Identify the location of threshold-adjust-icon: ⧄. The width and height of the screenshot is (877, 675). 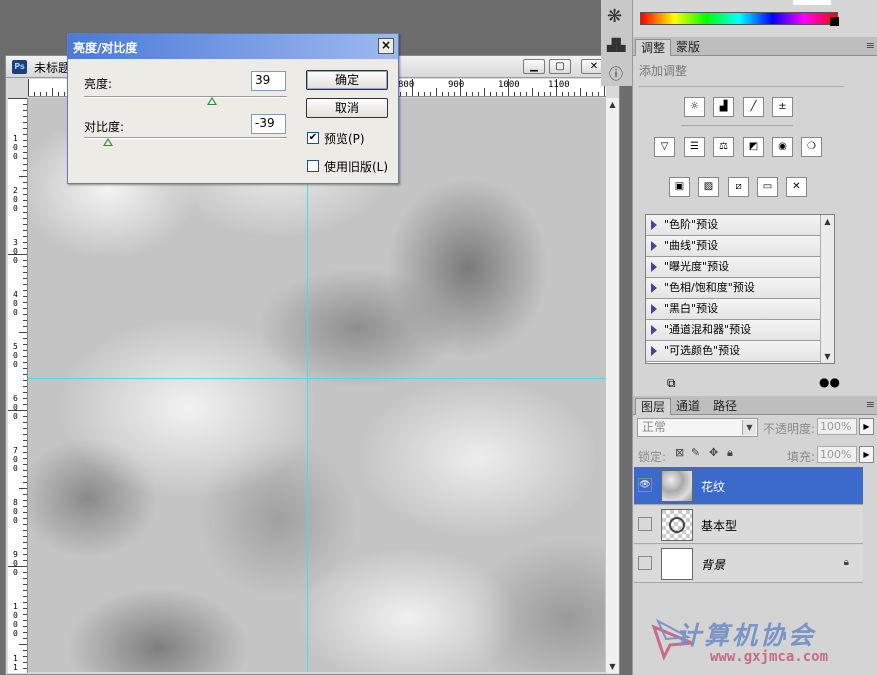
(738, 187).